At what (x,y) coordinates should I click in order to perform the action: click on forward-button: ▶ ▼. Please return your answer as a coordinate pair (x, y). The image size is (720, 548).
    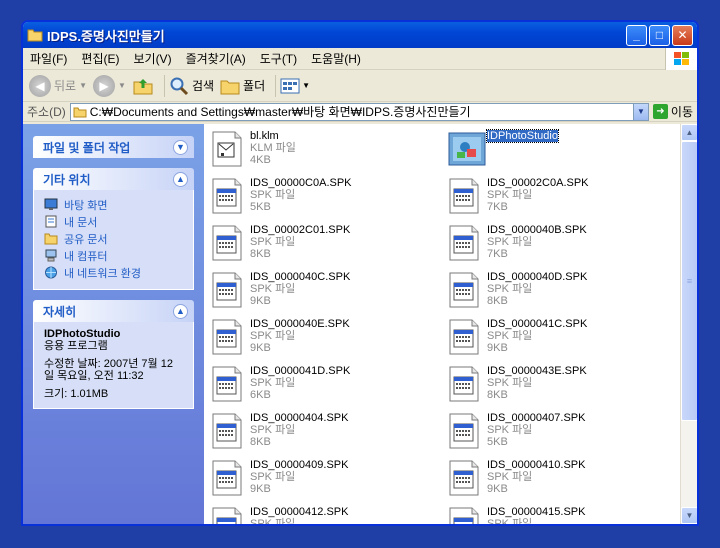
    Looking at the image, I should click on (109, 85).